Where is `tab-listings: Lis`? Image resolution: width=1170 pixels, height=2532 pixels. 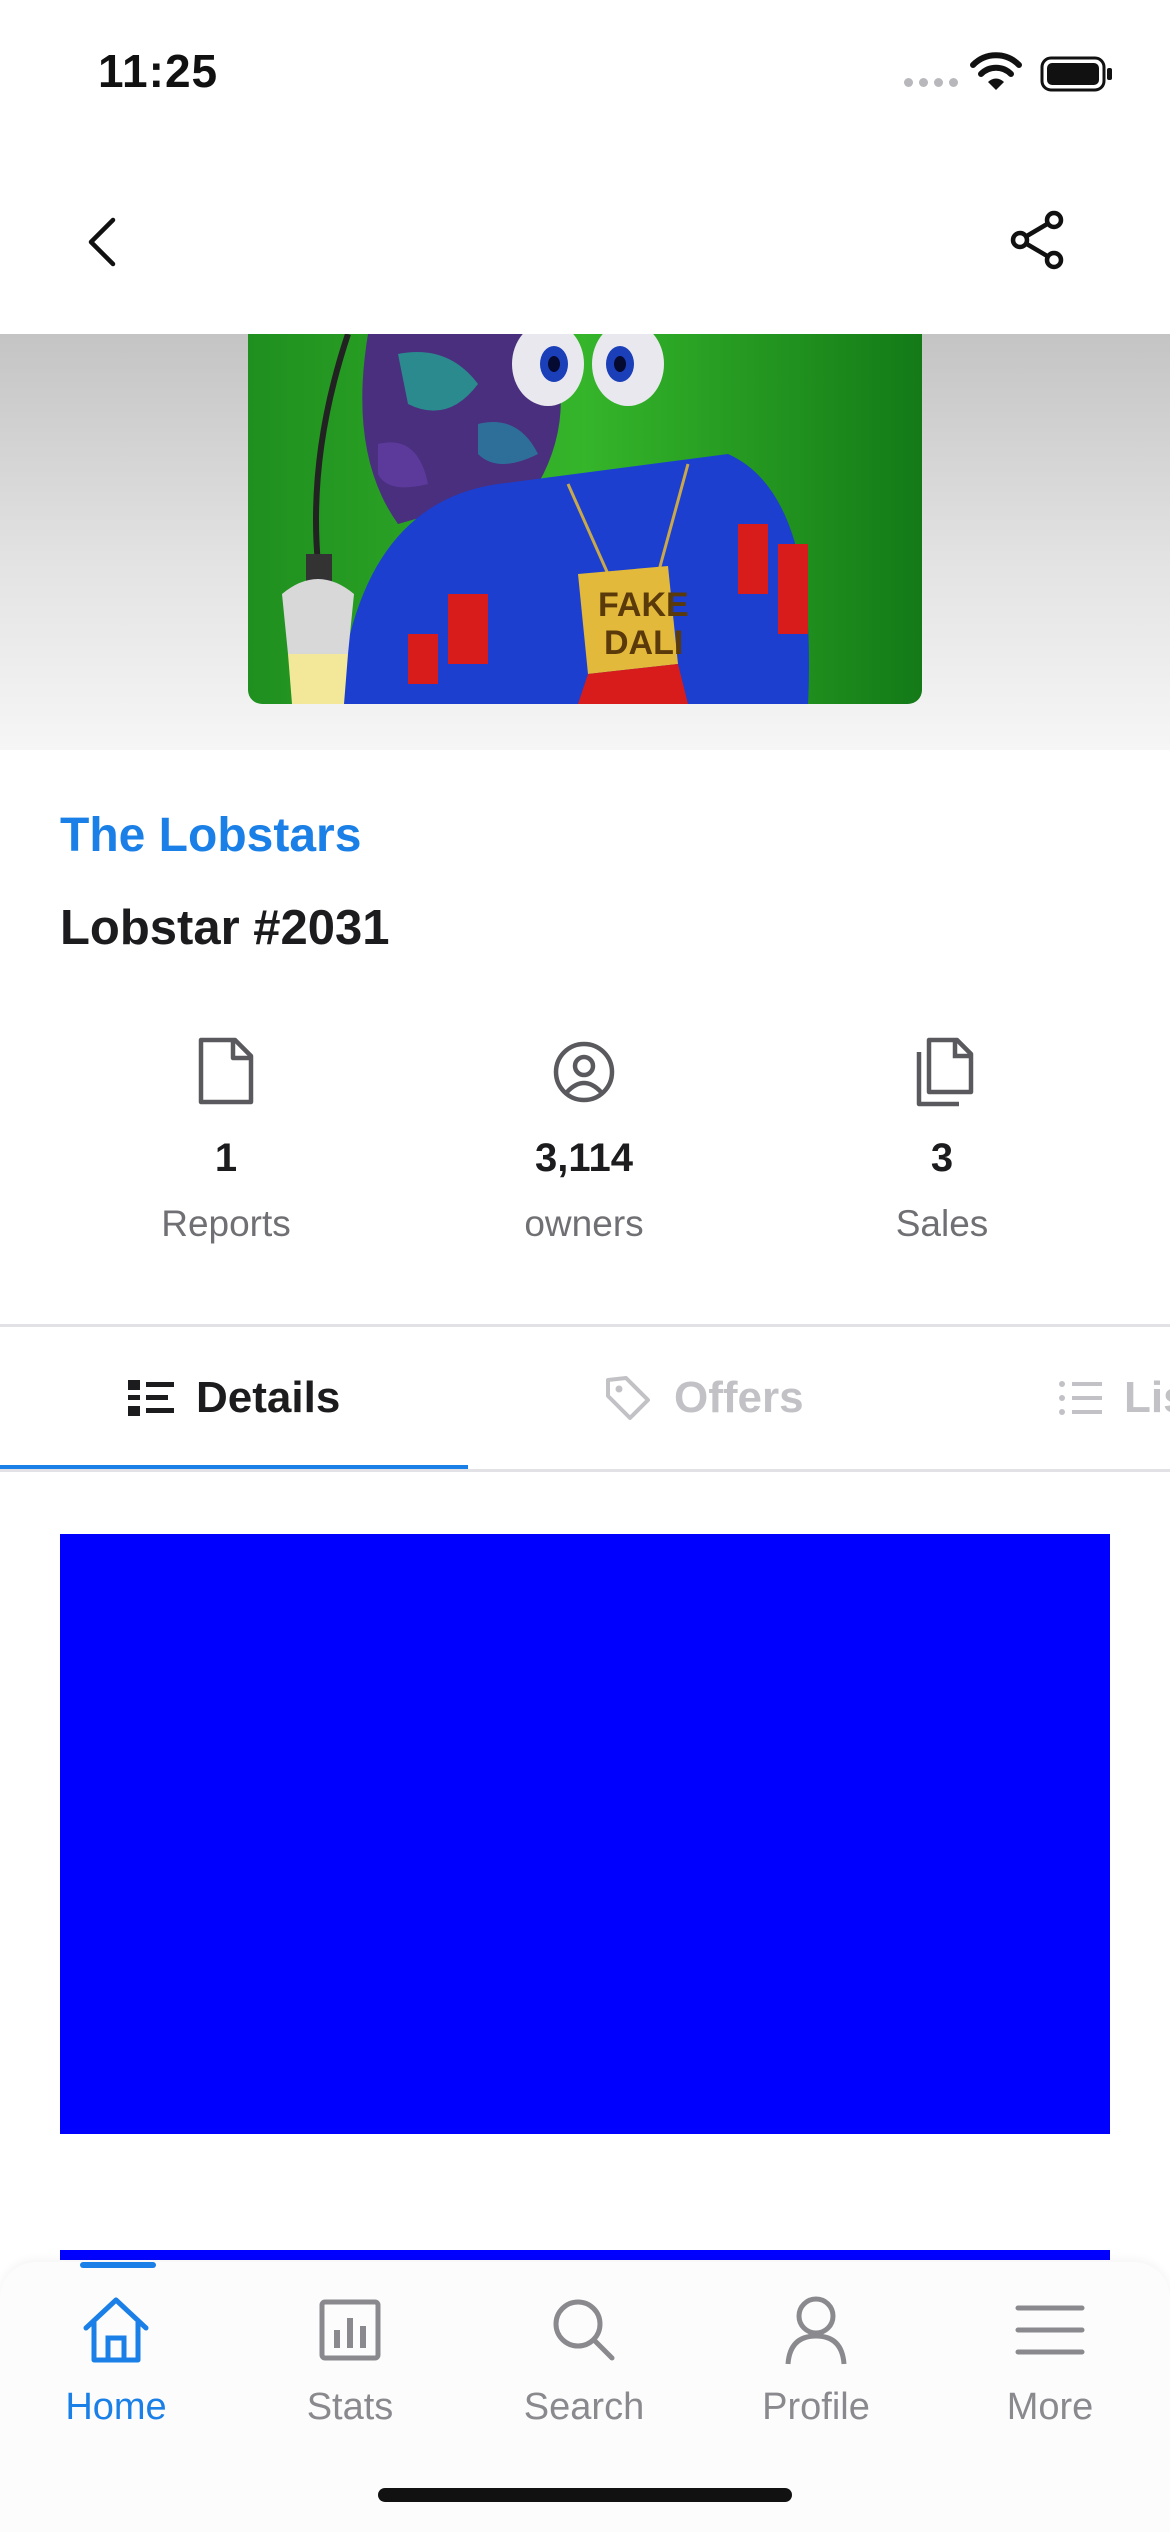 tab-listings: Lis is located at coordinates (1114, 1398).